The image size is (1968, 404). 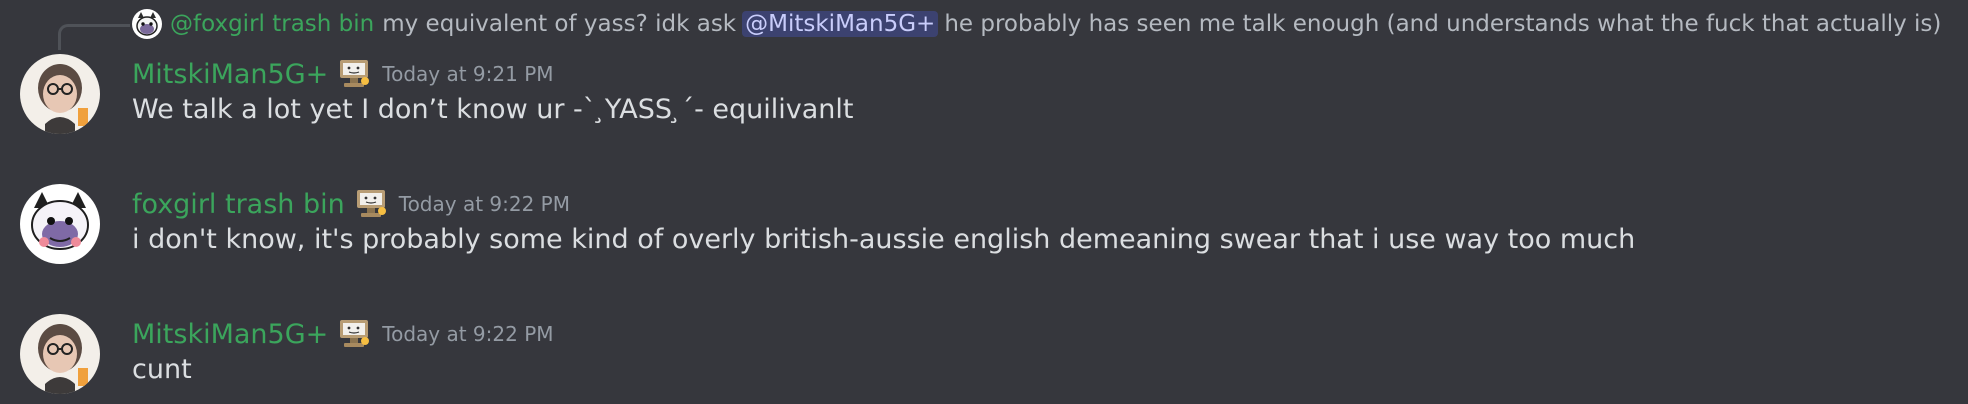 I want to click on message-author: foxgirl trash bin, so click(x=238, y=204).